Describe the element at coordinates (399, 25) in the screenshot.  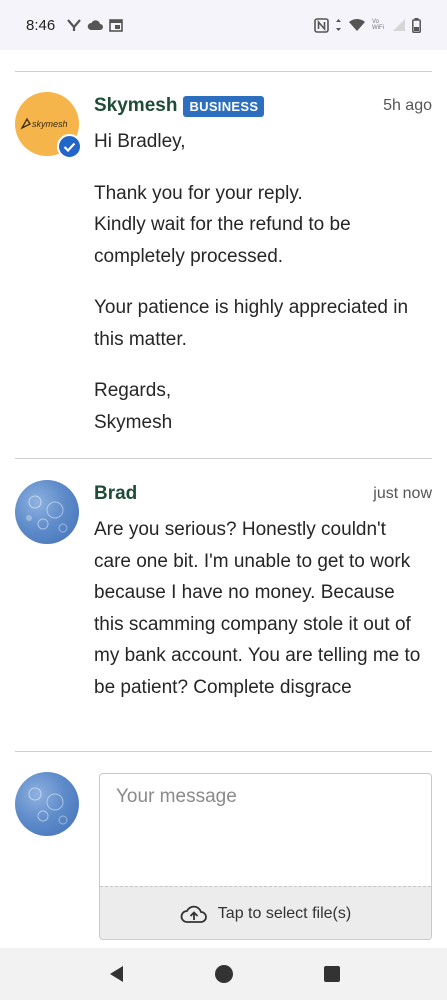
I see `signal-icon` at that location.